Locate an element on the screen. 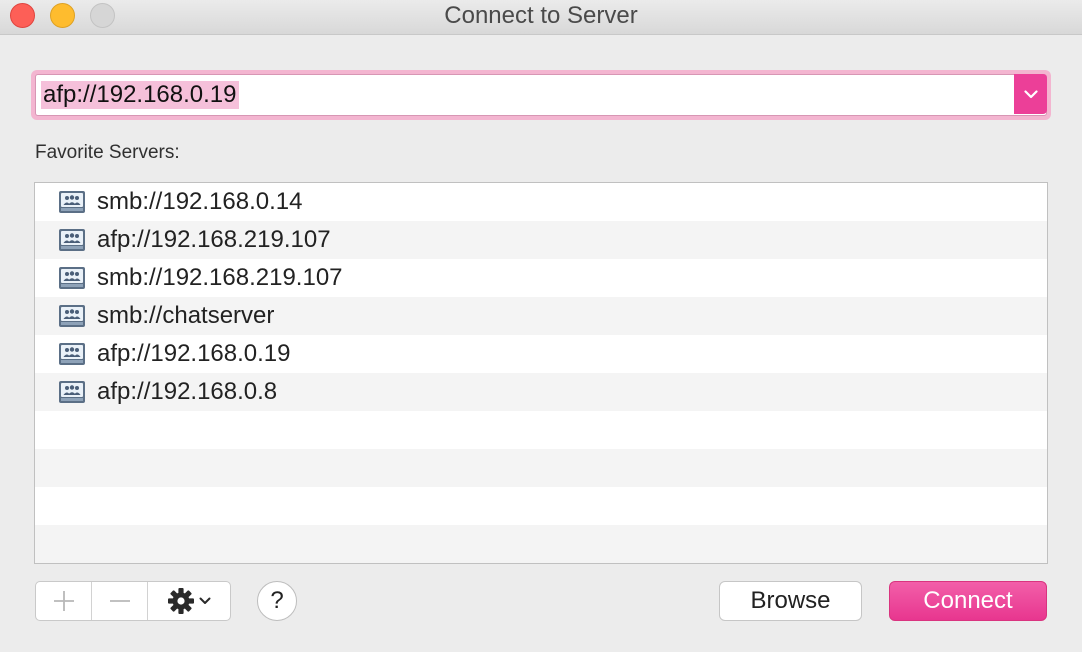 The width and height of the screenshot is (1082, 652). server-address: smb://192.168.0.14 is located at coordinates (200, 201).